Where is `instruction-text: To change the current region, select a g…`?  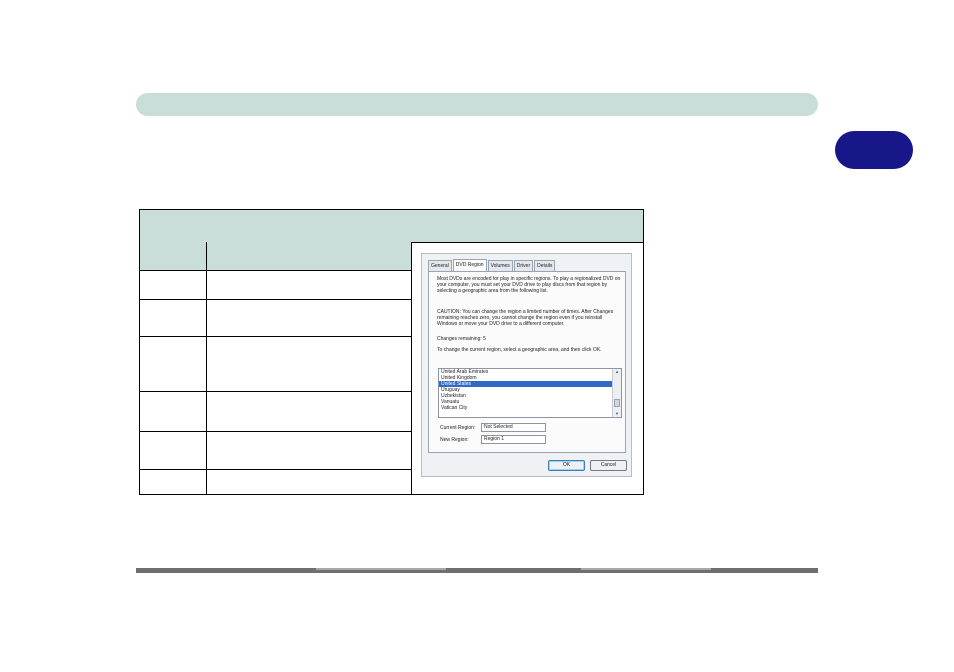
instruction-text: To change the current region, select a g… is located at coordinates (519, 350).